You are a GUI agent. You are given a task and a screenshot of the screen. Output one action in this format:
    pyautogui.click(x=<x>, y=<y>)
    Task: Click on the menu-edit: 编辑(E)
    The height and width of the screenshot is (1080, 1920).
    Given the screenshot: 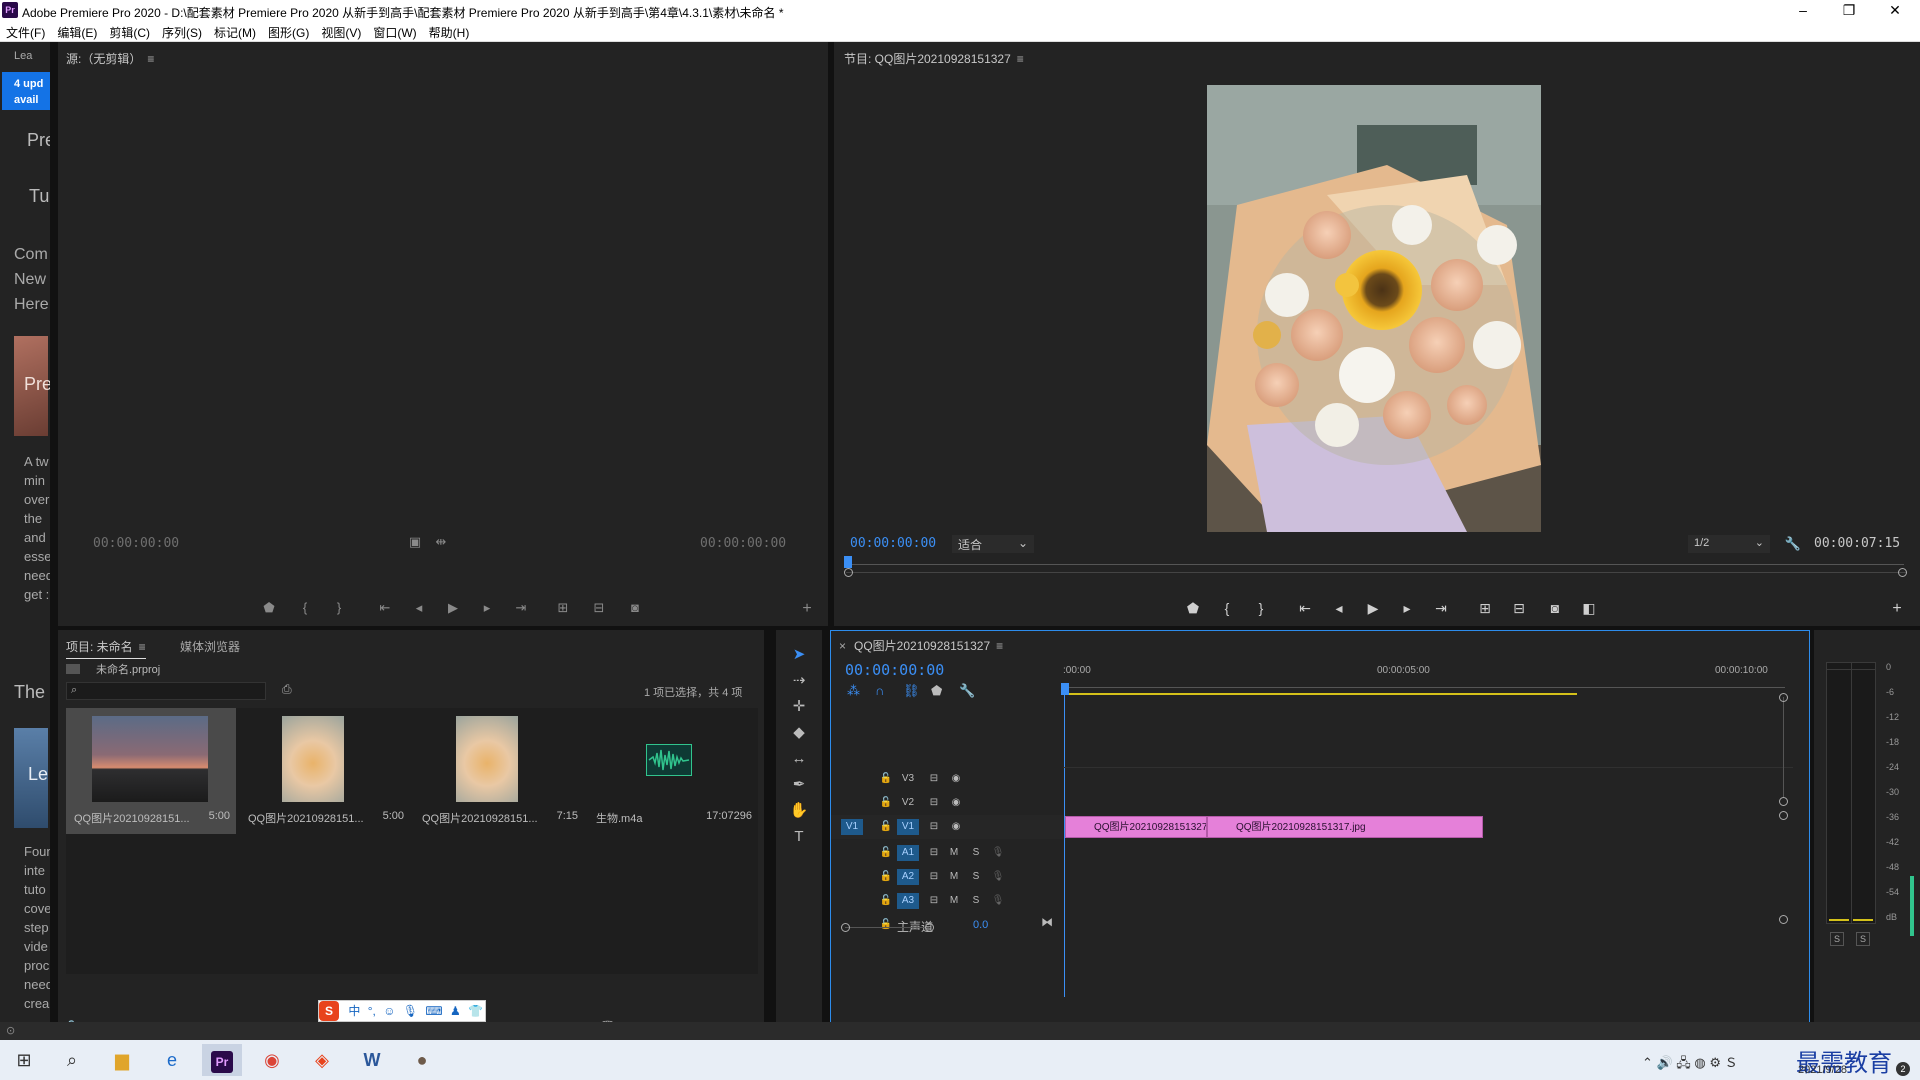 What is the action you would take?
    pyautogui.click(x=77, y=32)
    